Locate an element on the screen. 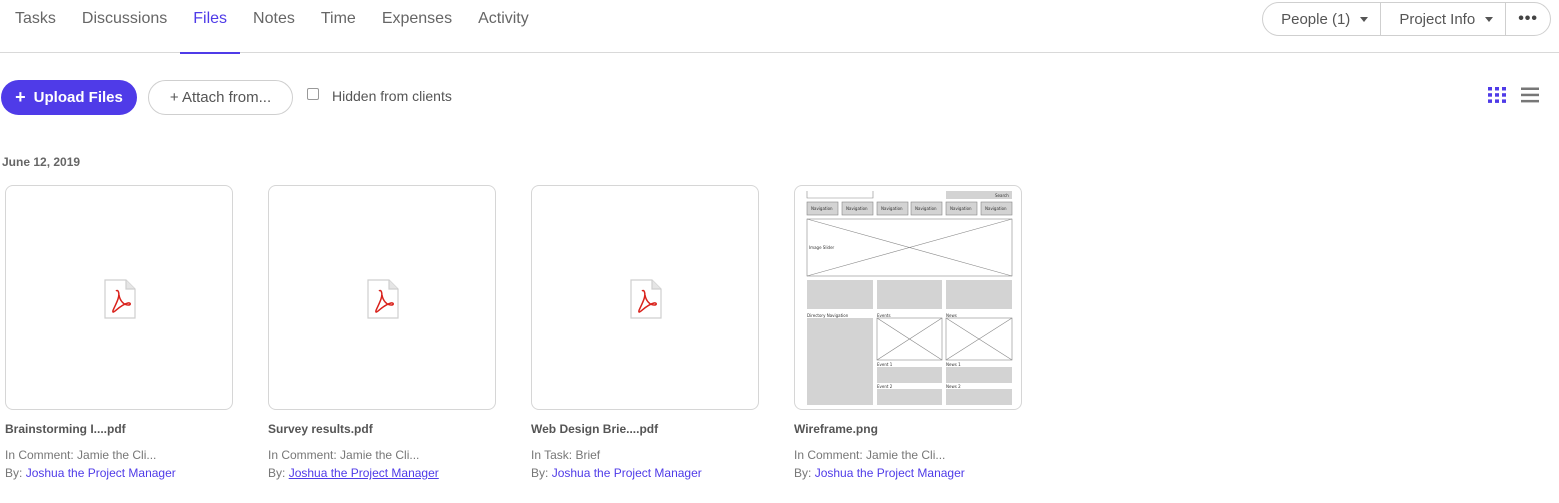 The height and width of the screenshot is (503, 1559). tab-notes: Notes is located at coordinates (274, 26).